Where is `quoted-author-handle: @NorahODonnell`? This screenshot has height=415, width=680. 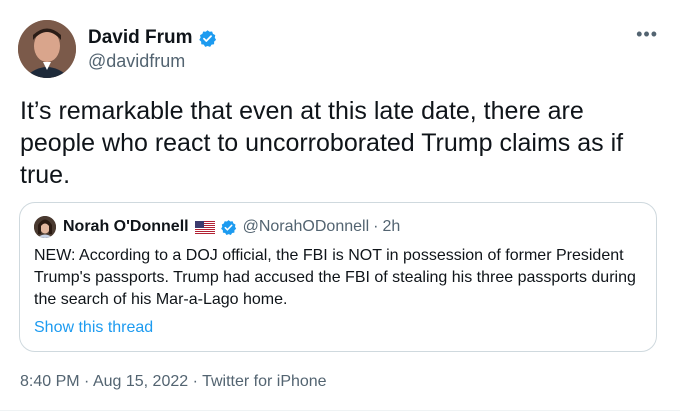
quoted-author-handle: @NorahODonnell is located at coordinates (306, 226).